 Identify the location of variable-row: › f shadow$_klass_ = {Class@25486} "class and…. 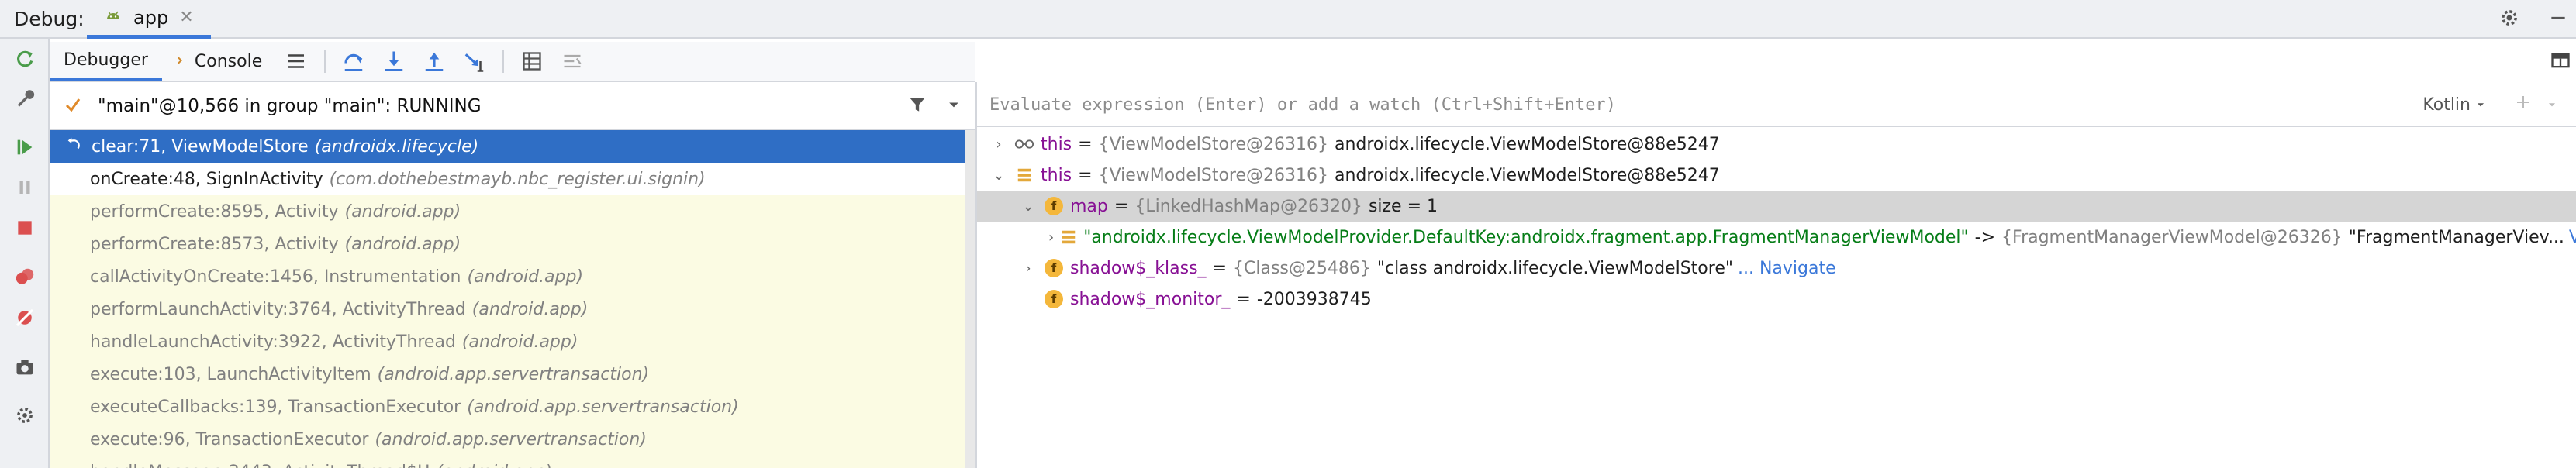
(1777, 268).